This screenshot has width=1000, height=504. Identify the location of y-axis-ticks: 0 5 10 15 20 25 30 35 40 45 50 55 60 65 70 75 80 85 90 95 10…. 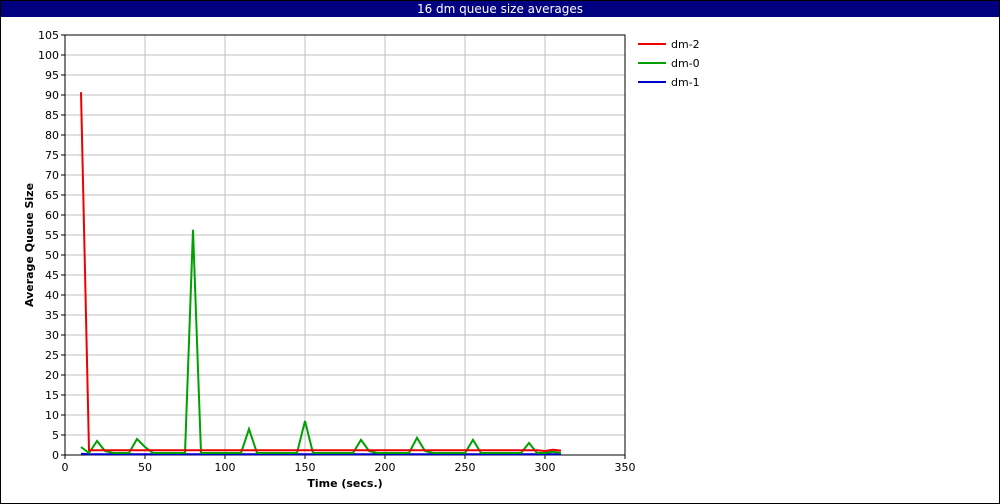
(51, 245).